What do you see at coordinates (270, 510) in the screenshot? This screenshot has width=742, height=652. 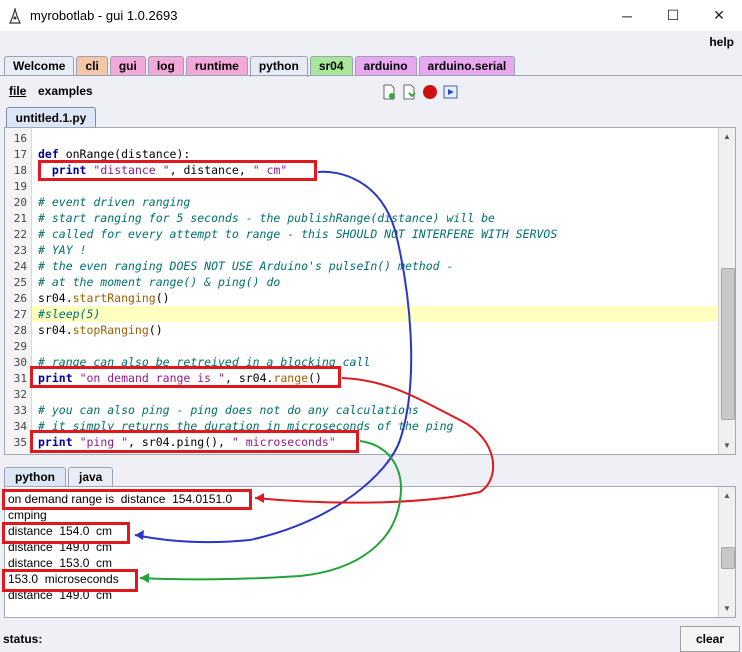 I see `green-arrow` at bounding box center [270, 510].